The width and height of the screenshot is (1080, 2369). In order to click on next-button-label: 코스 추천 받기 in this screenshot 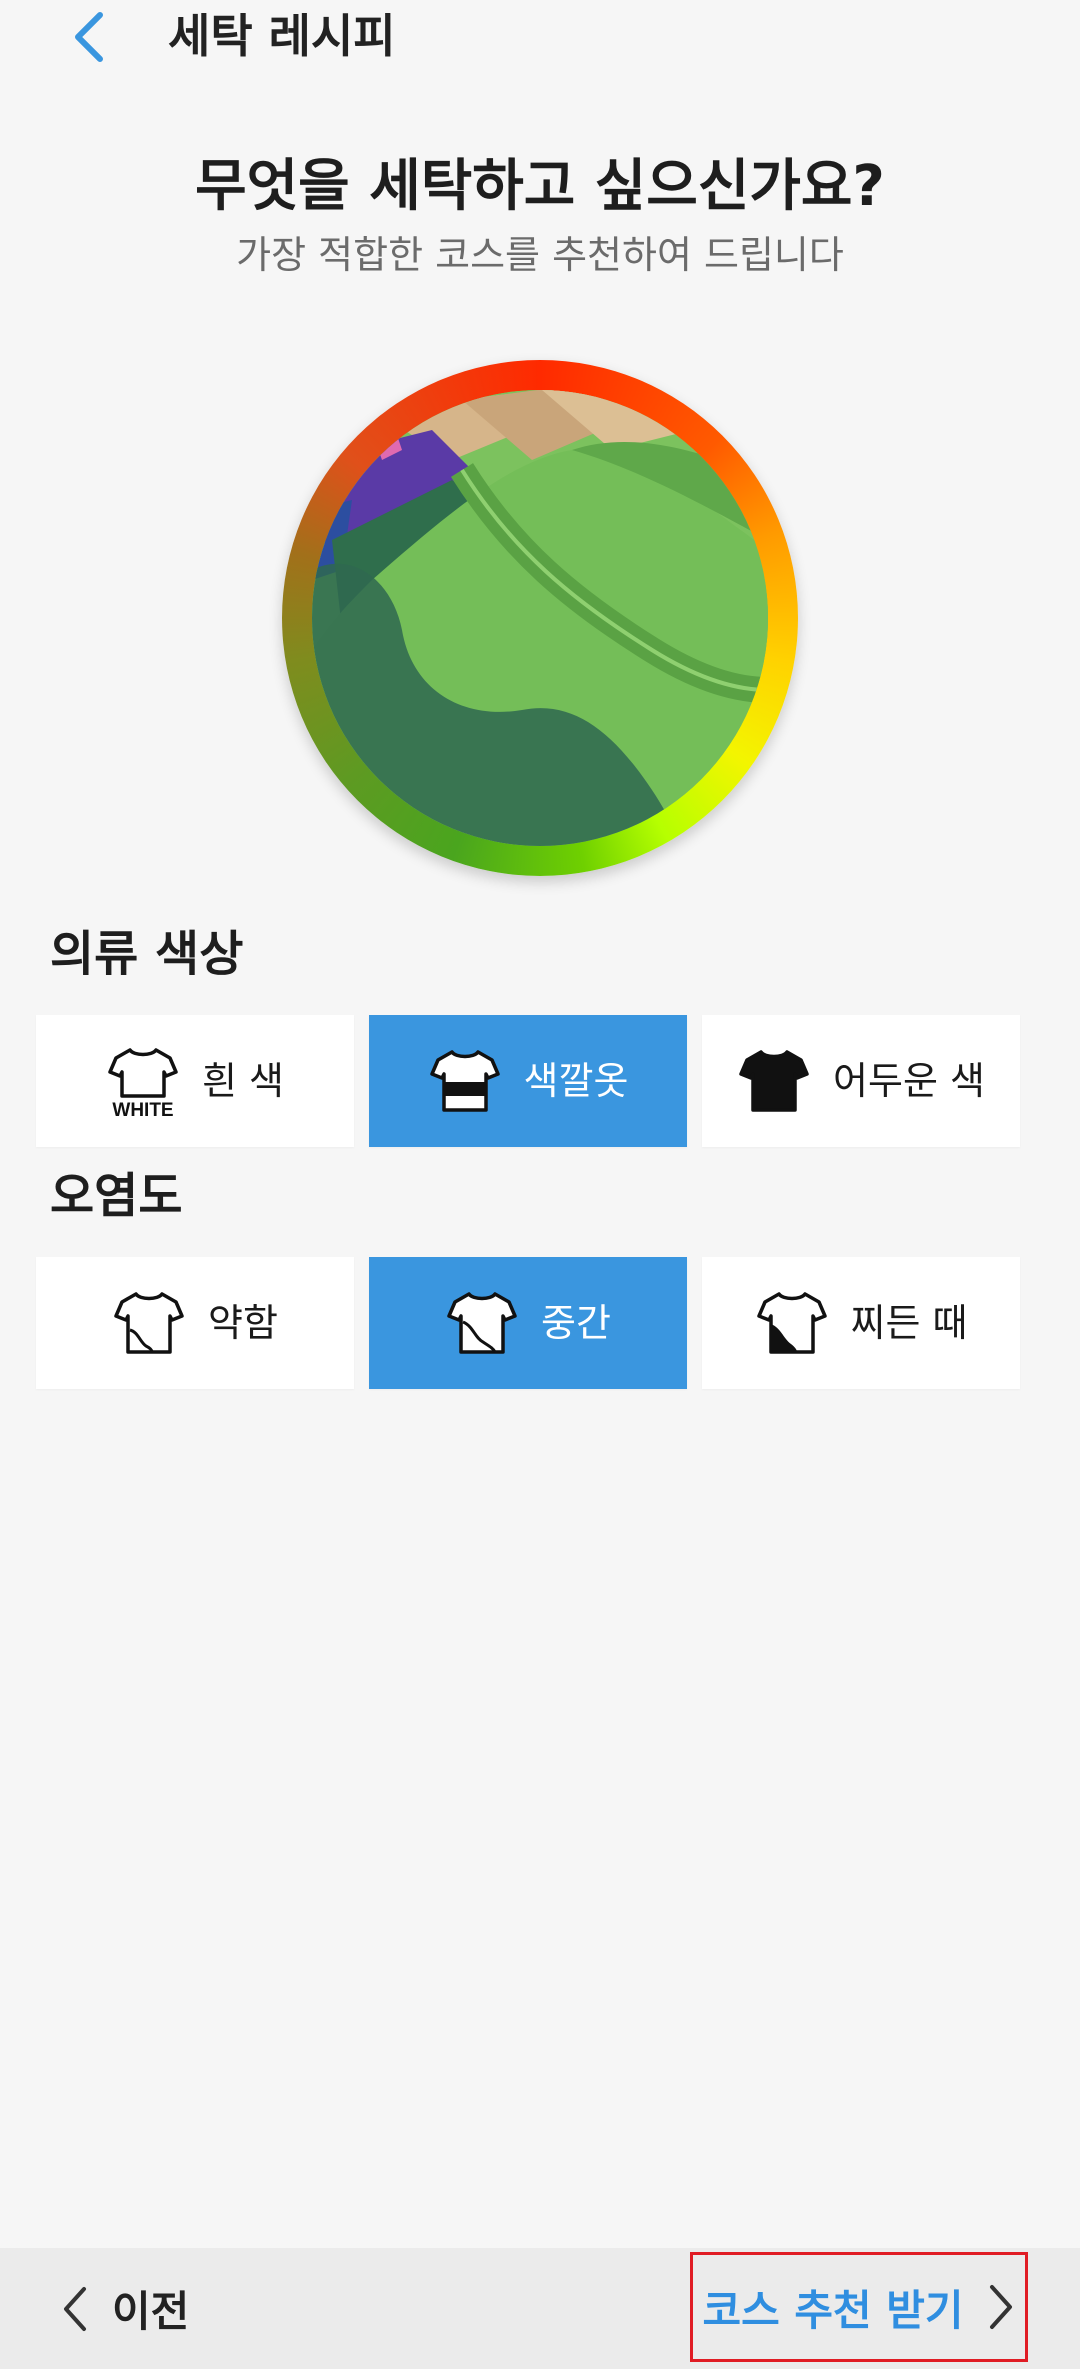, I will do `click(833, 2310)`.